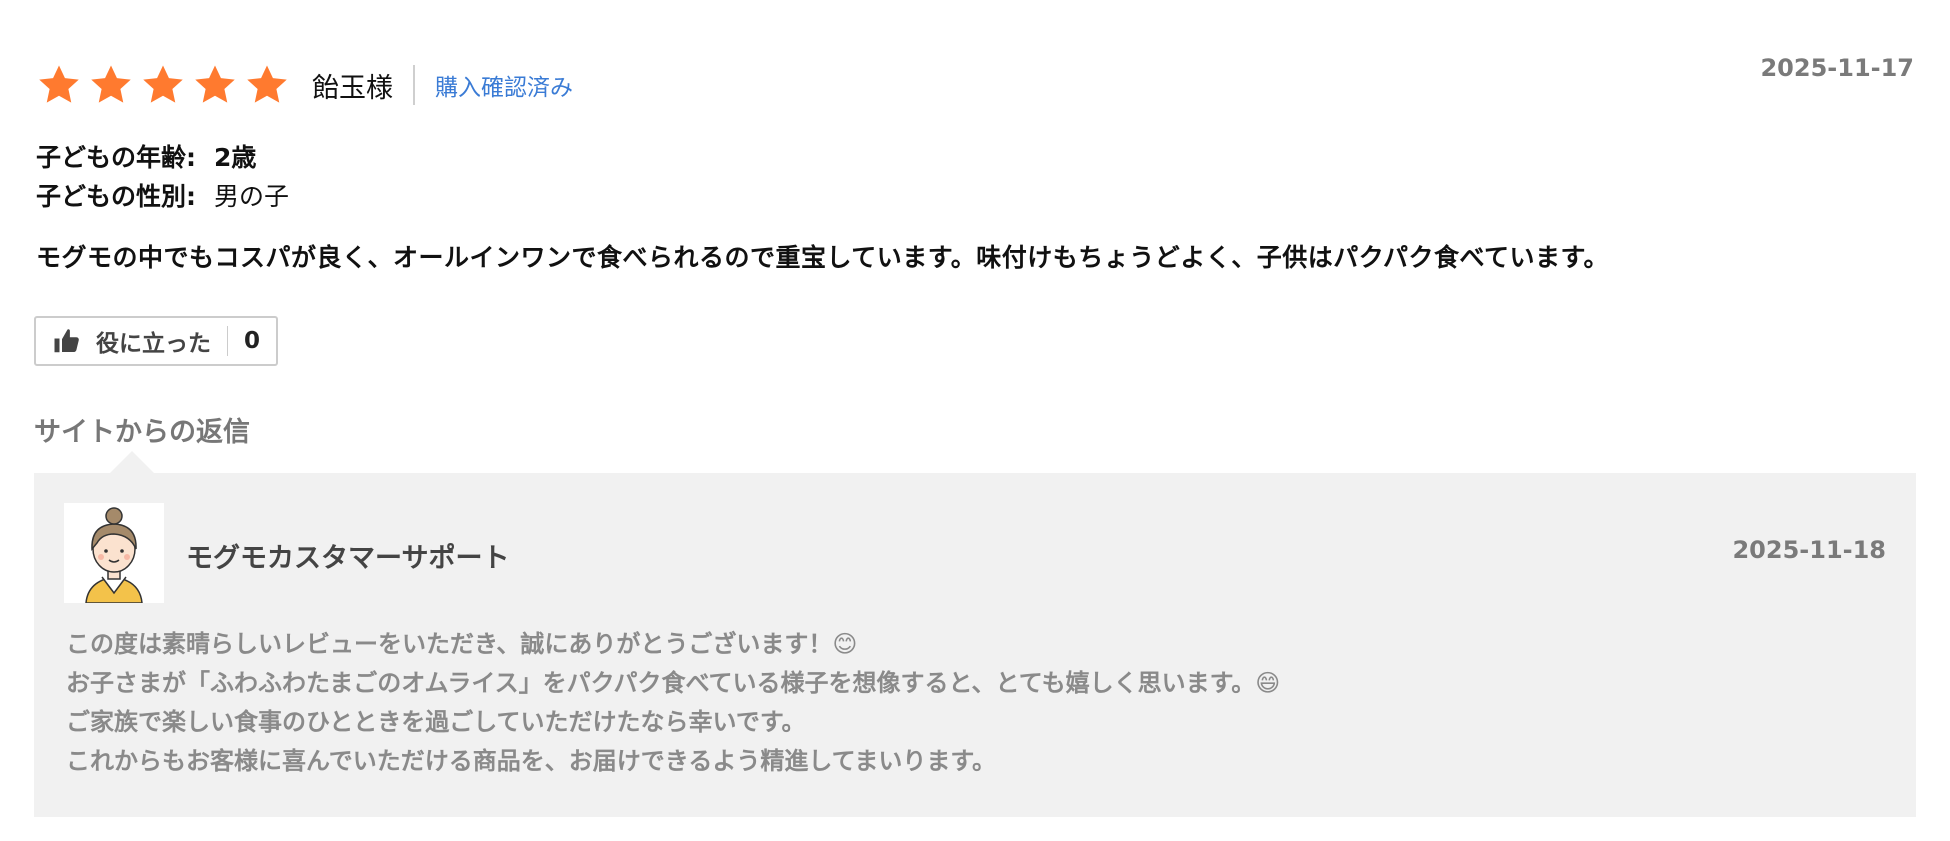  I want to click on support-avatar, so click(114, 553).